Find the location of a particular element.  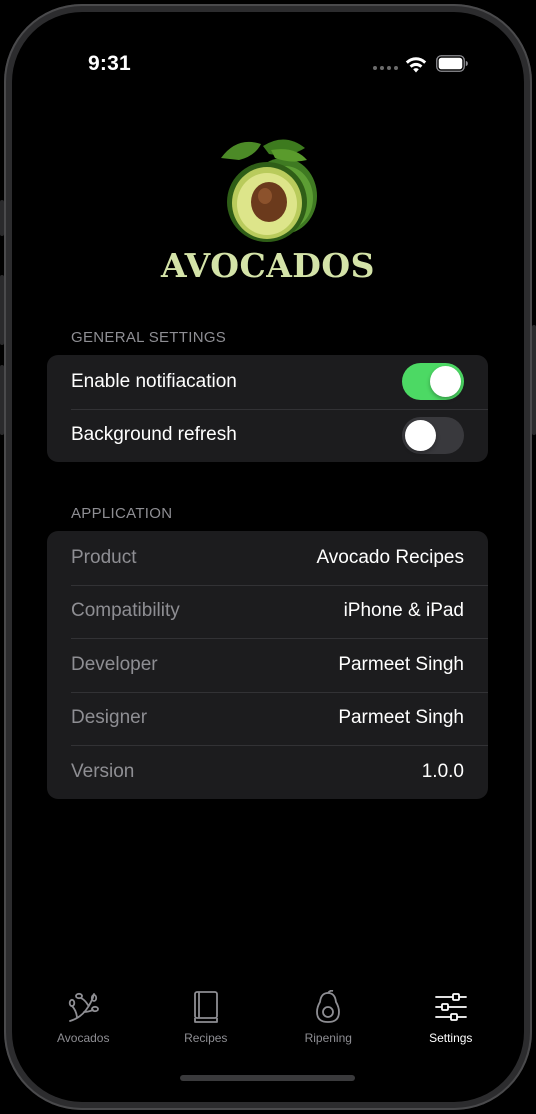

general-settings-group: Enable notifiacation Background refresh is located at coordinates (267, 408).